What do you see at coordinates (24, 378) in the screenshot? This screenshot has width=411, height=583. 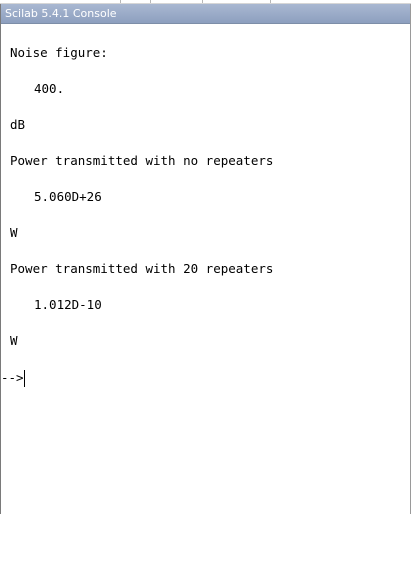 I see `text-caret` at bounding box center [24, 378].